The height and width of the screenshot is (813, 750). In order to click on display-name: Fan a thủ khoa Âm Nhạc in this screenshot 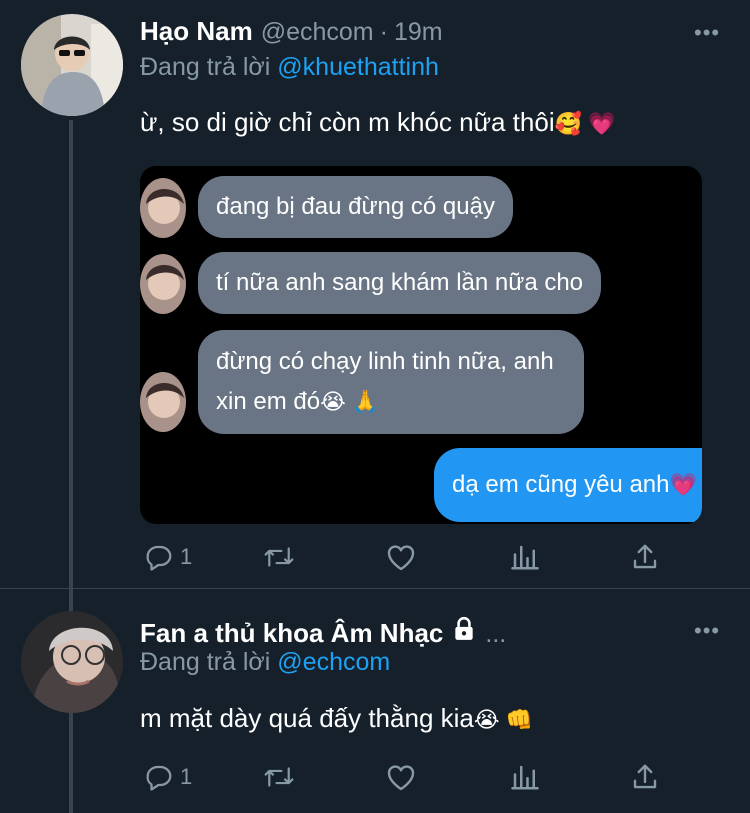, I will do `click(291, 633)`.